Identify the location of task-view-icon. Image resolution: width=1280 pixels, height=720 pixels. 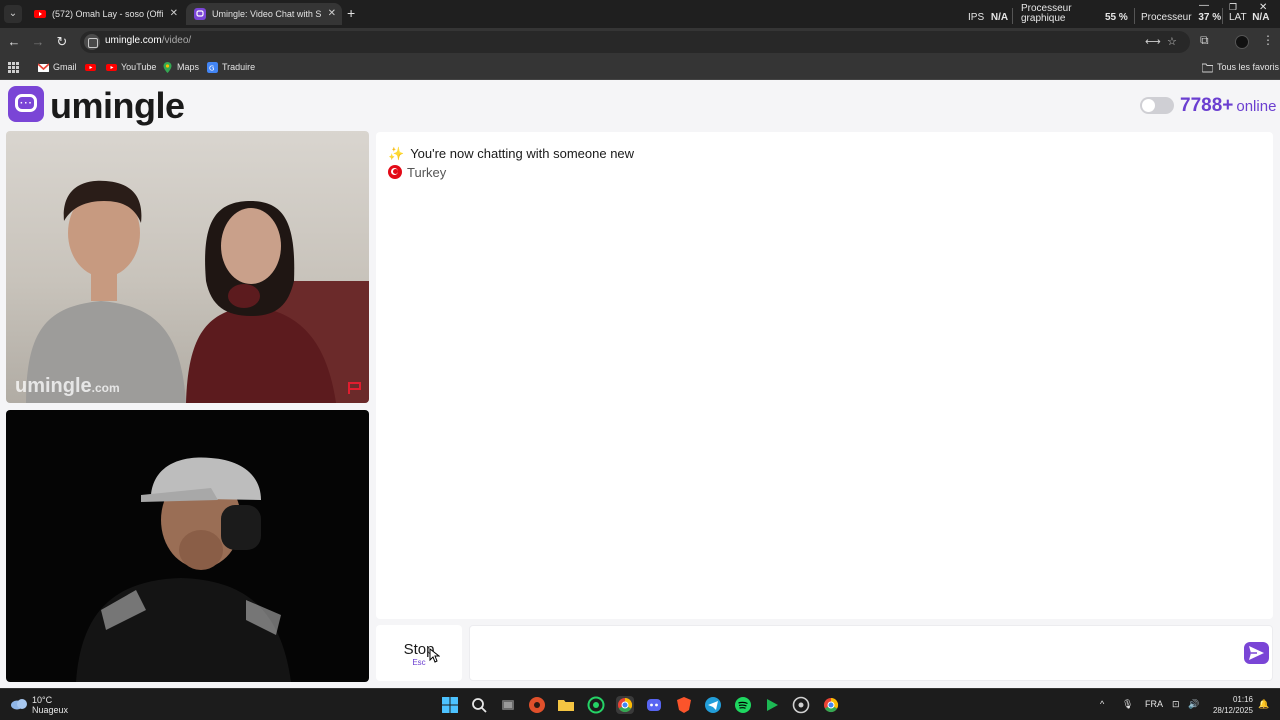
(508, 705).